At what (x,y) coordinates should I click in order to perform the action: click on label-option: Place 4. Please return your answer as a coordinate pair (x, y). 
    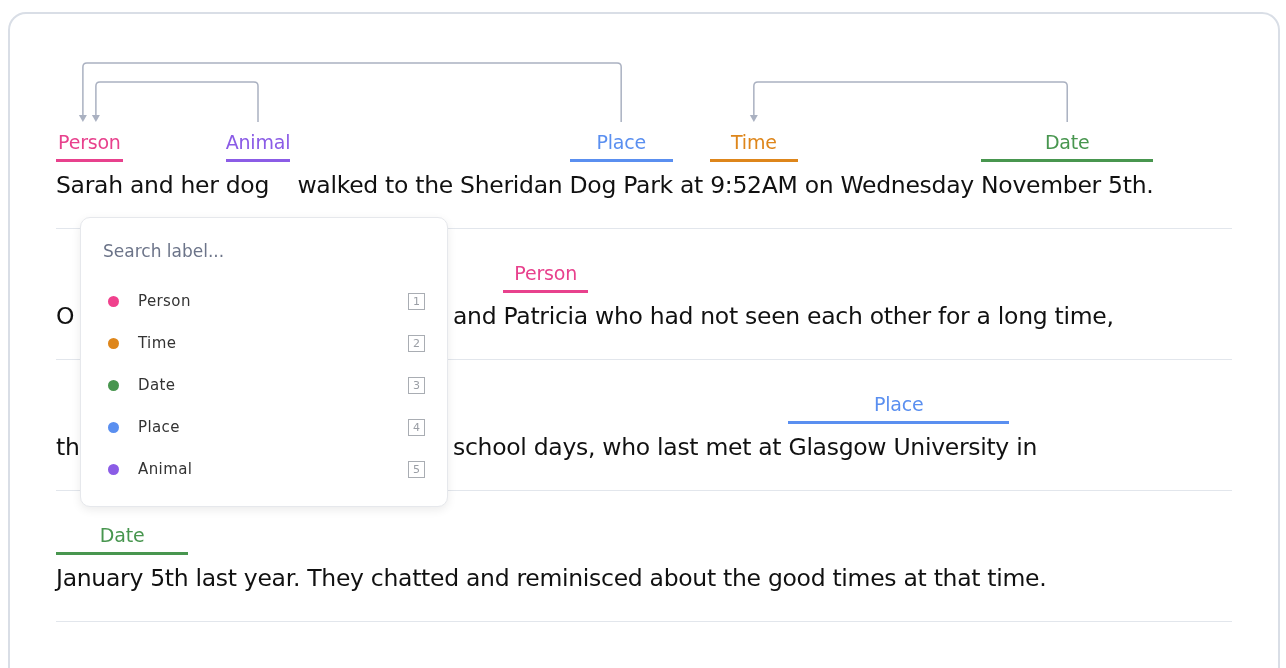
    Looking at the image, I should click on (264, 427).